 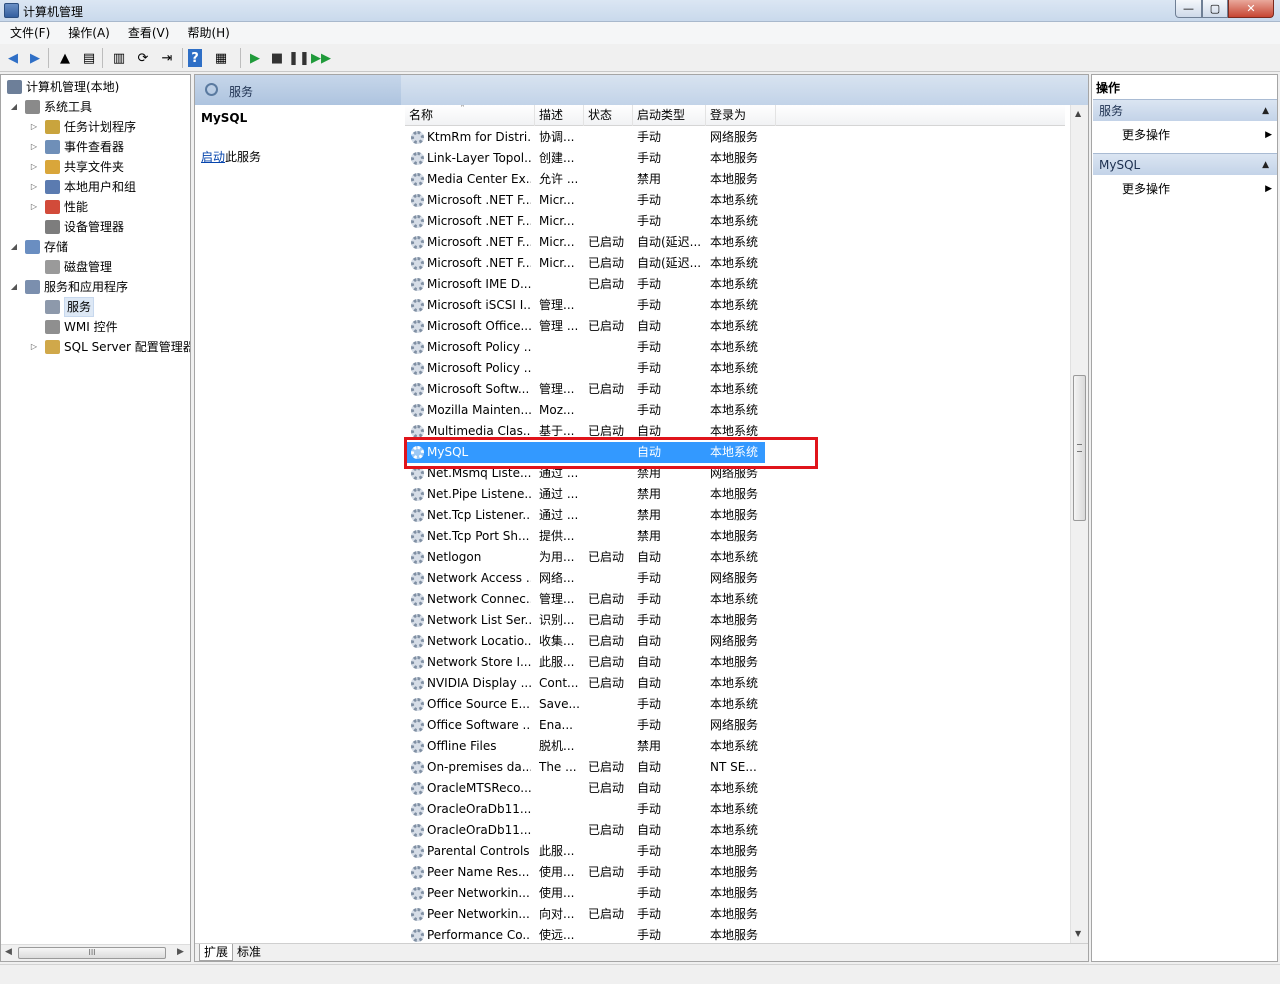 I want to click on service-row: Office Software ... Ena... 手动 网络服务, so click(x=735, y=725).